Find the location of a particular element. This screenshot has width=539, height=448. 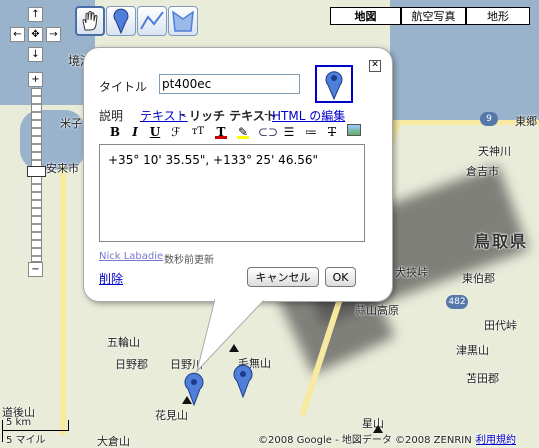

shape-tool-button is located at coordinates (183, 21).